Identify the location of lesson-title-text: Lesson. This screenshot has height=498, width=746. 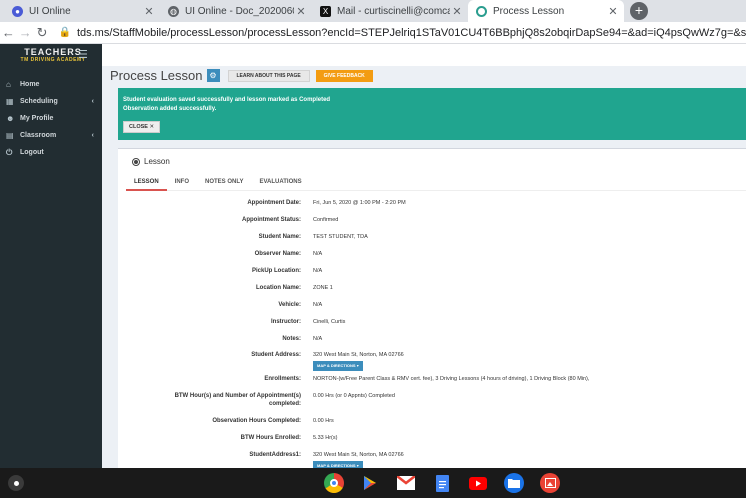
(157, 161).